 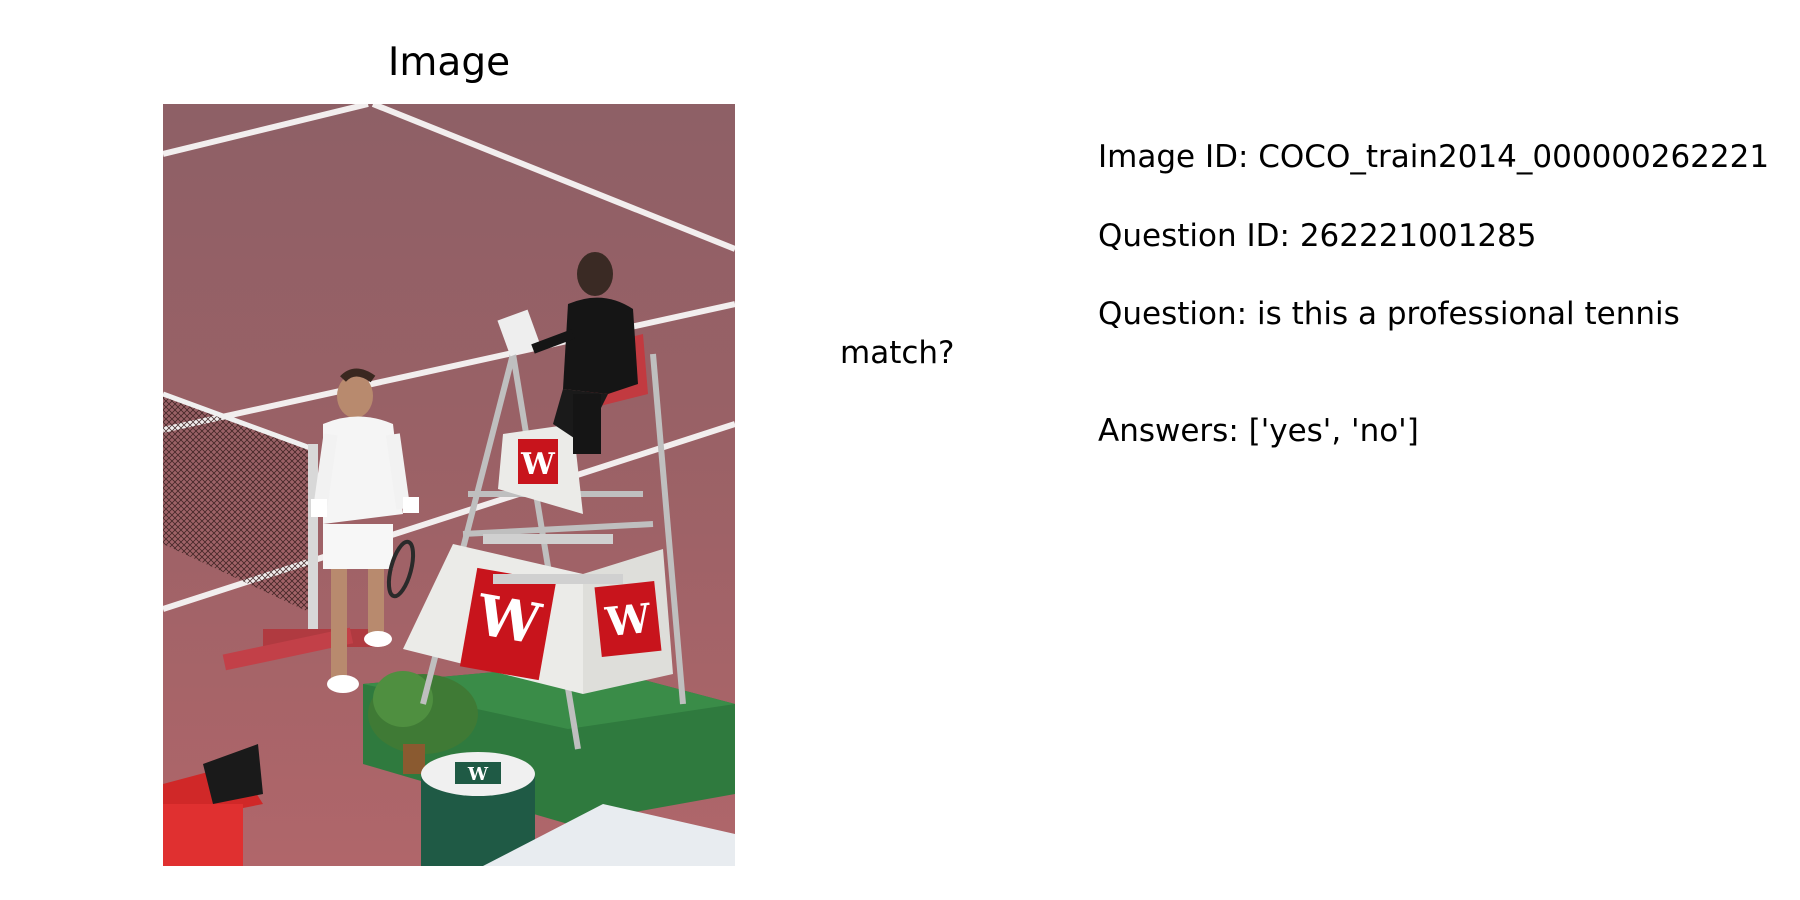 I want to click on panel-title: Image, so click(x=449, y=62).